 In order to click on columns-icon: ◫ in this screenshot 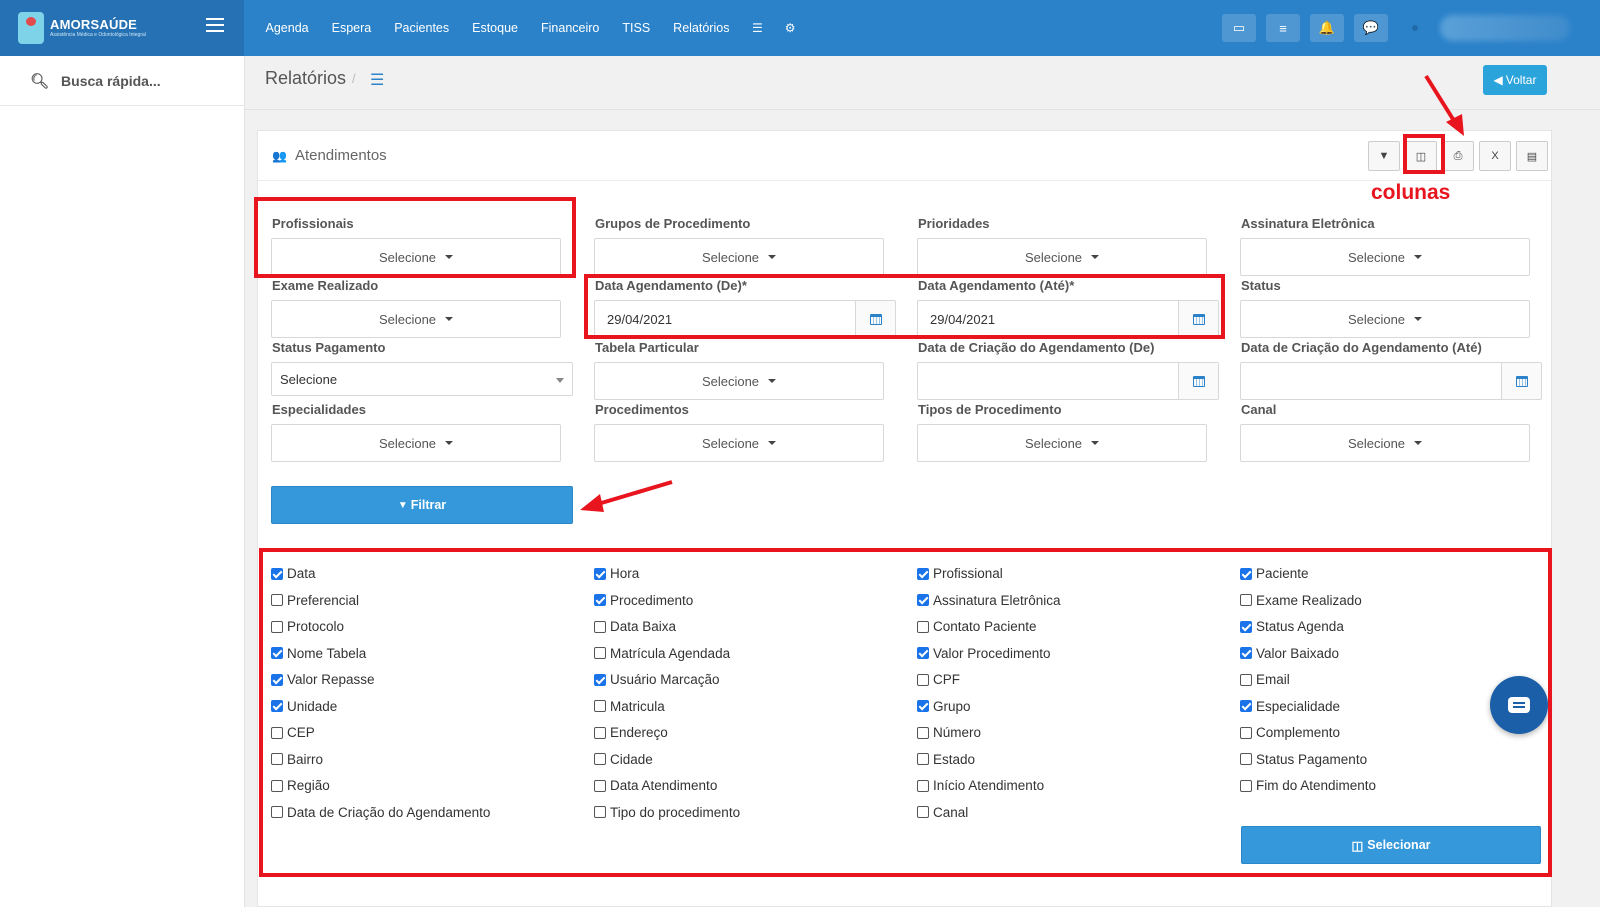, I will do `click(1421, 156)`.